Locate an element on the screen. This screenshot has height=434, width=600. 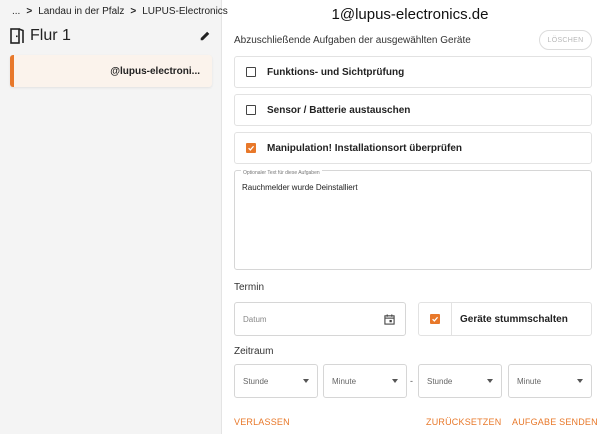
to-hour-select: Stunde is located at coordinates (460, 381).